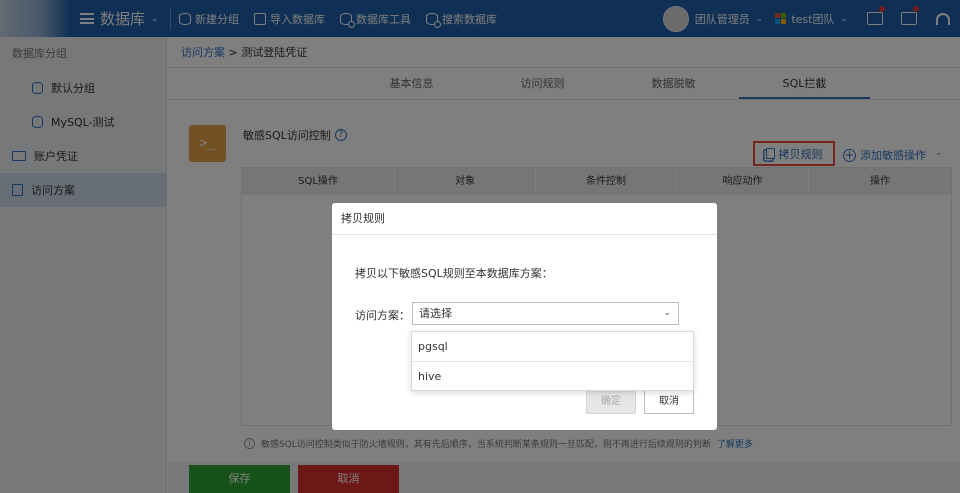  I want to click on dialog-cancel-button: 取消, so click(669, 402).